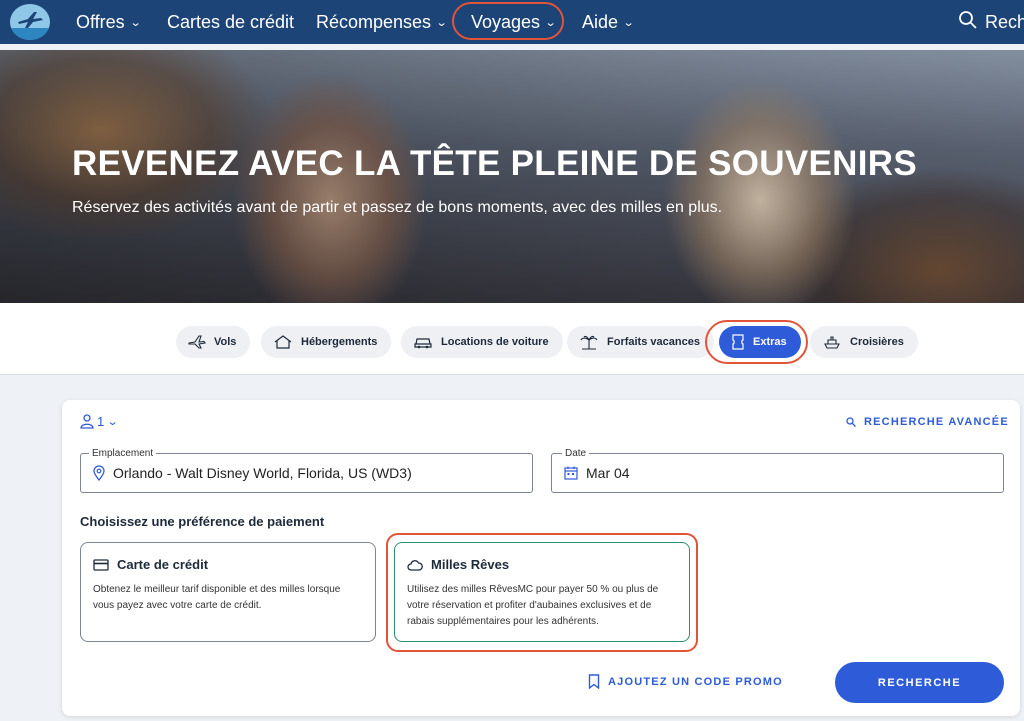  I want to click on extras-highlight-ring, so click(756, 342).